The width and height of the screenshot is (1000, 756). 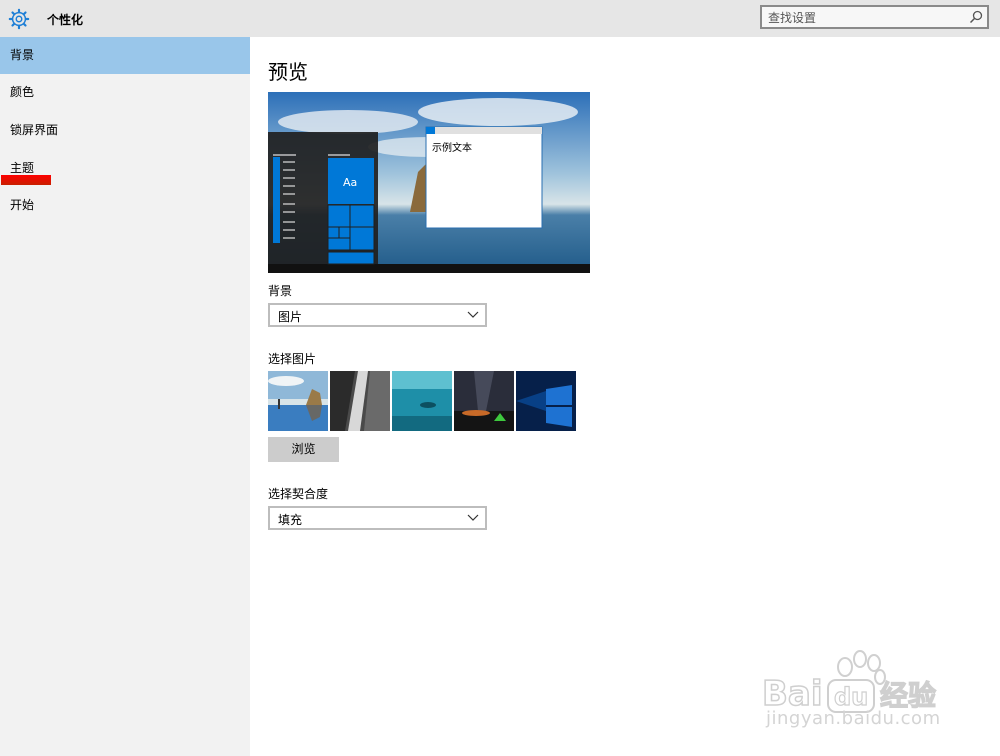 What do you see at coordinates (377, 315) in the screenshot?
I see `background-dropdown: 图片` at bounding box center [377, 315].